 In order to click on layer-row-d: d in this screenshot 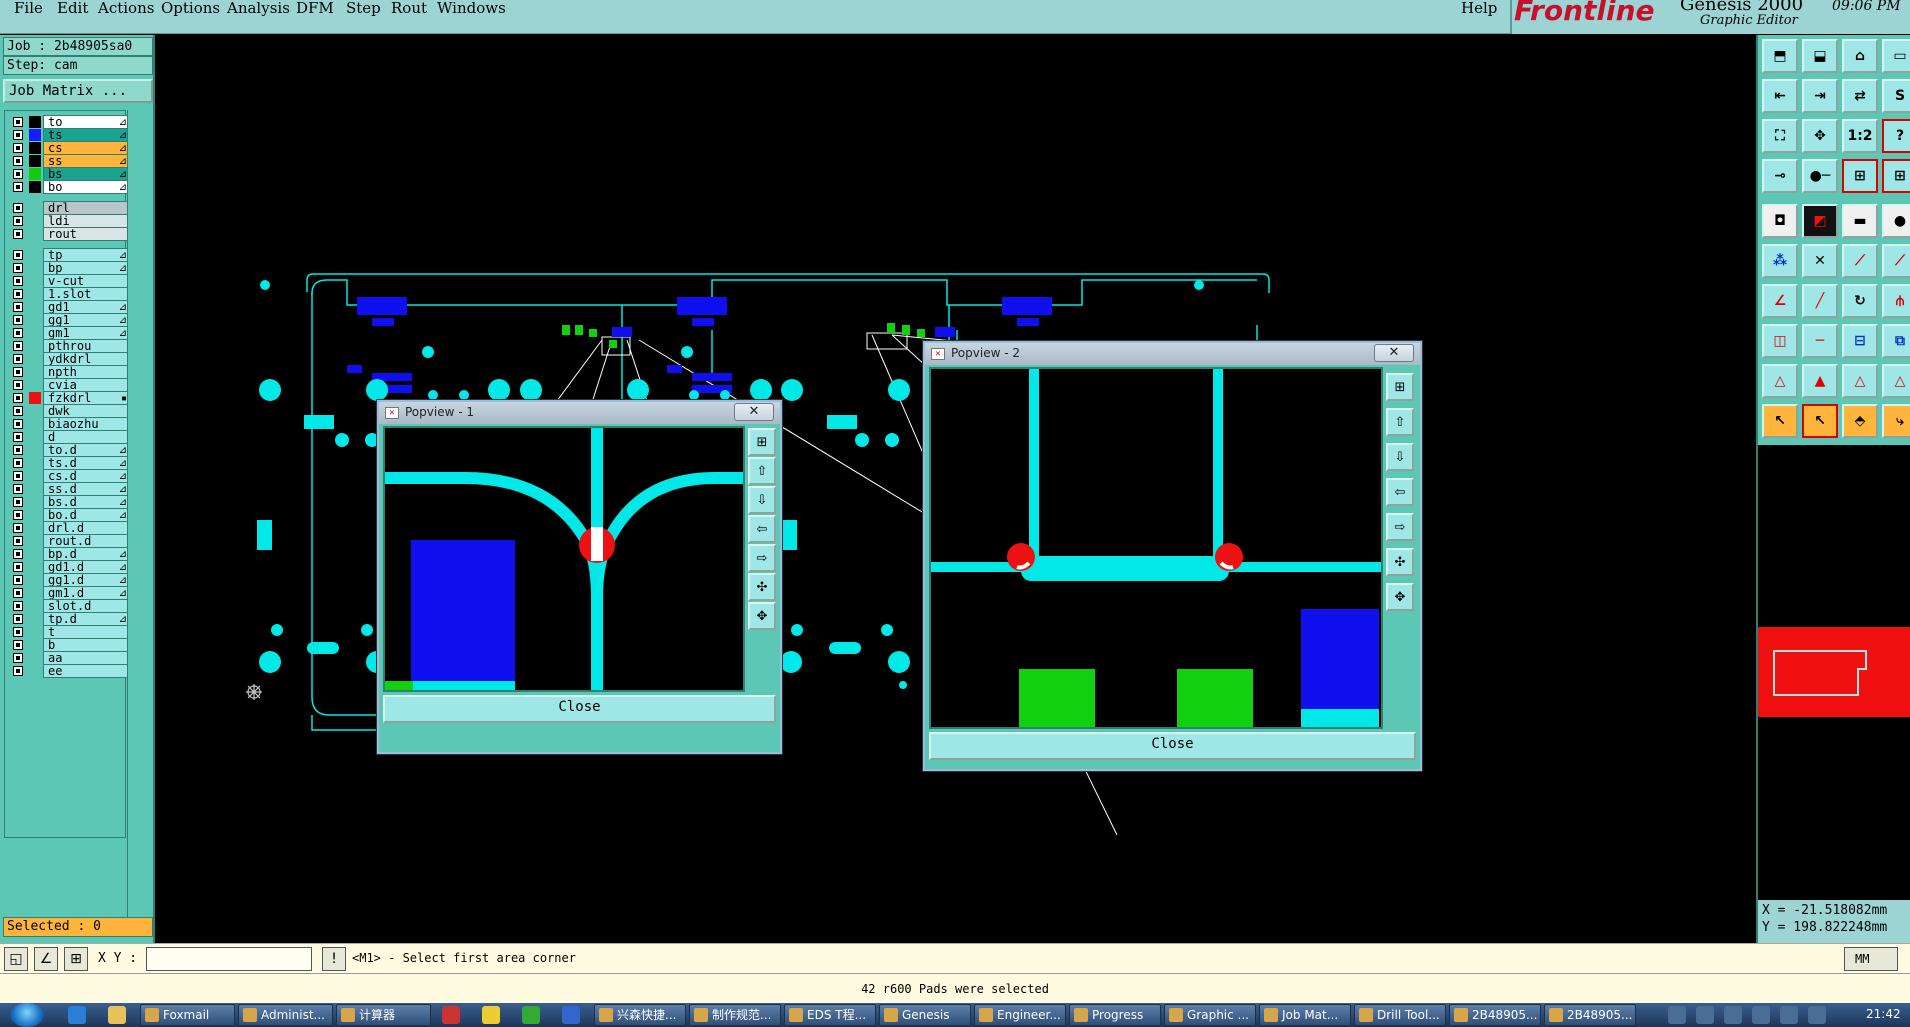, I will do `click(69, 437)`.